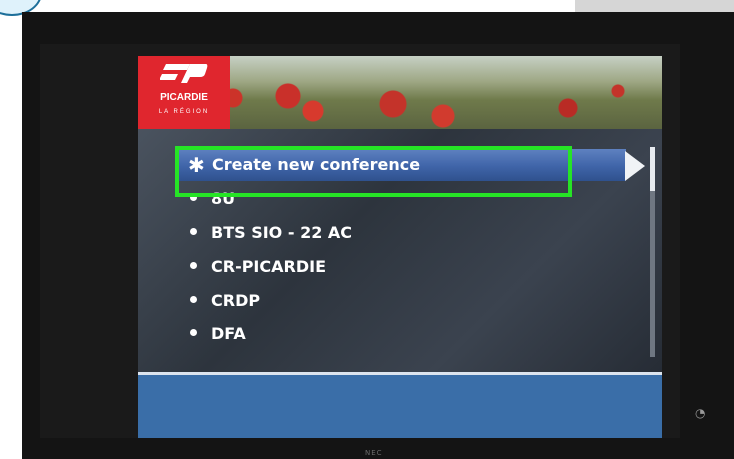  I want to click on footer-bar, so click(400, 405).